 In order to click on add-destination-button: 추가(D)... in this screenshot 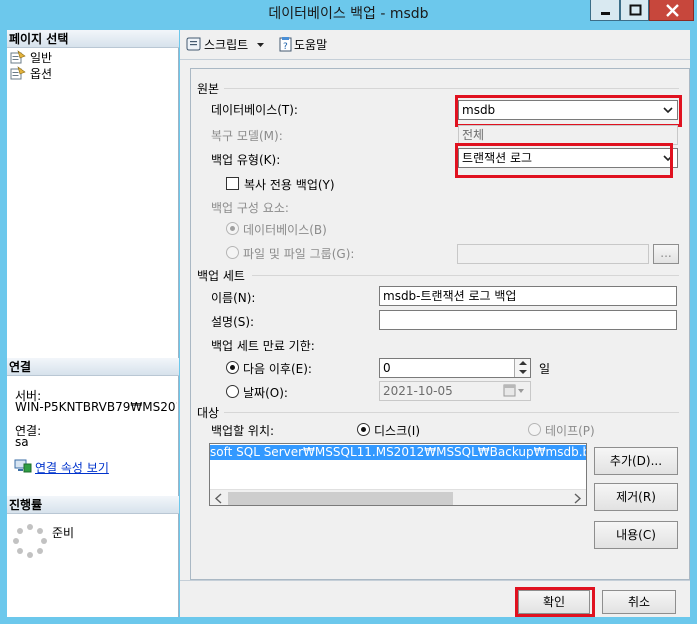, I will do `click(636, 461)`.